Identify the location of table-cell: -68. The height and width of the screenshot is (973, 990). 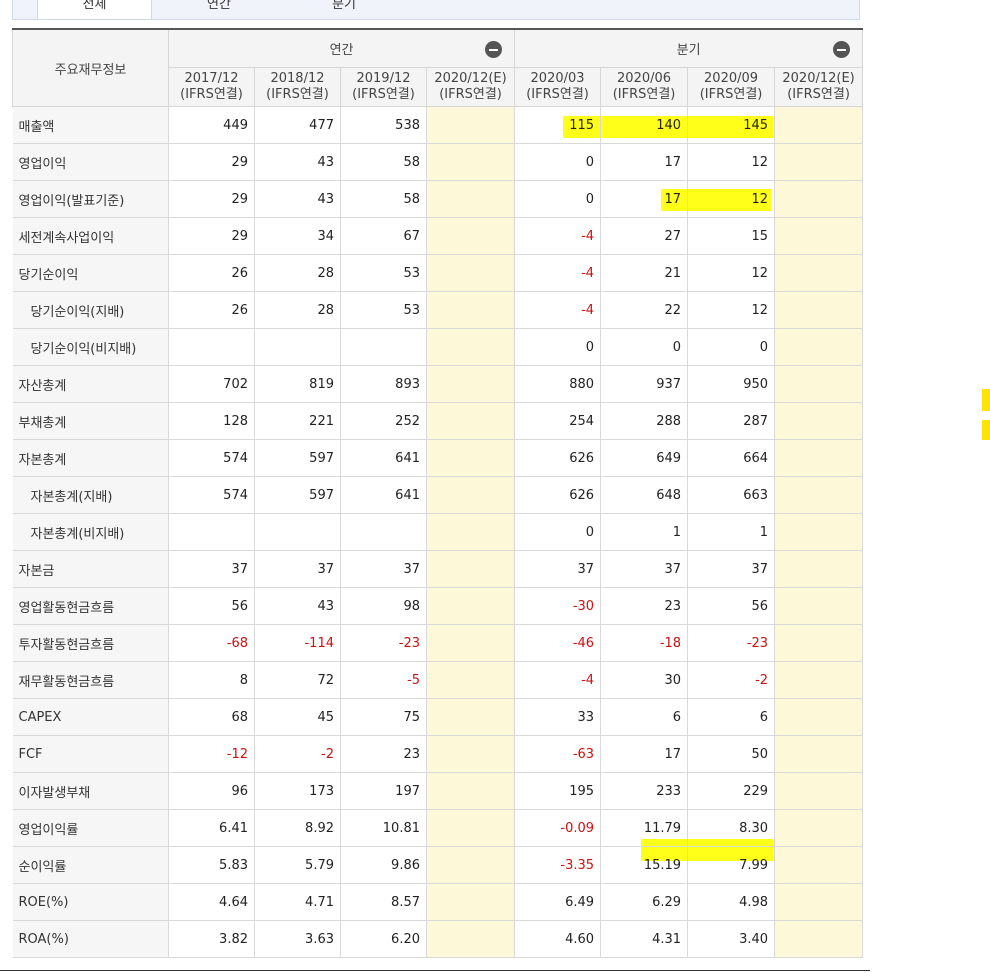
(211, 643).